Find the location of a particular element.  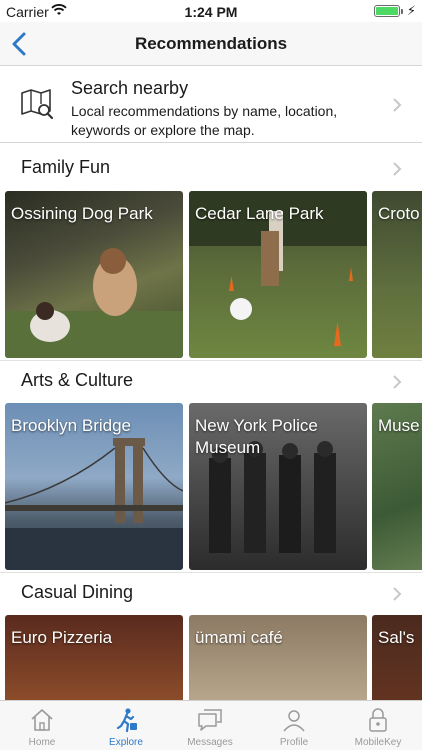

recommendation-card: Muse Amer is located at coordinates (397, 486).